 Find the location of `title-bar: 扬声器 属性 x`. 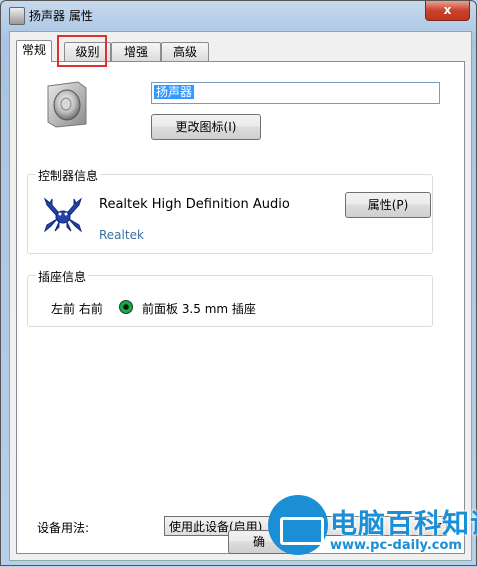

title-bar: 扬声器 属性 x is located at coordinates (238, 15).